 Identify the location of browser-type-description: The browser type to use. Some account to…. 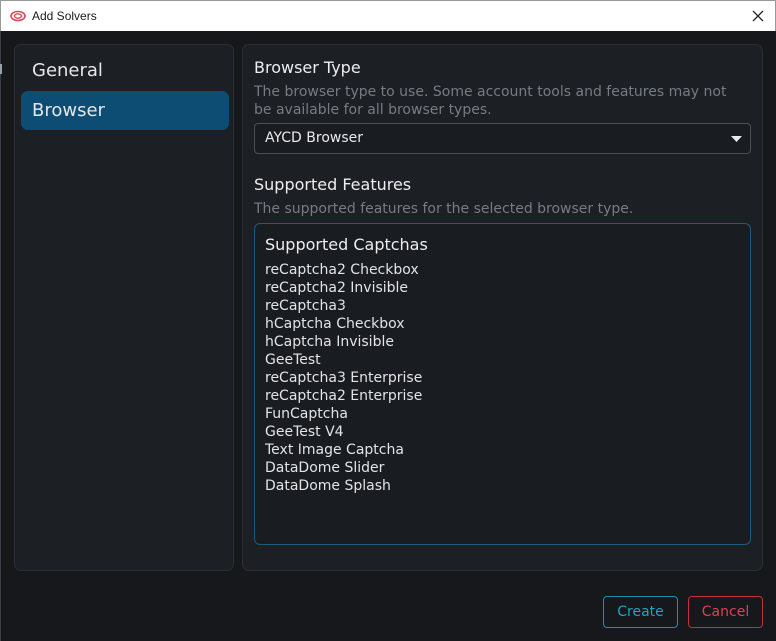
(490, 101).